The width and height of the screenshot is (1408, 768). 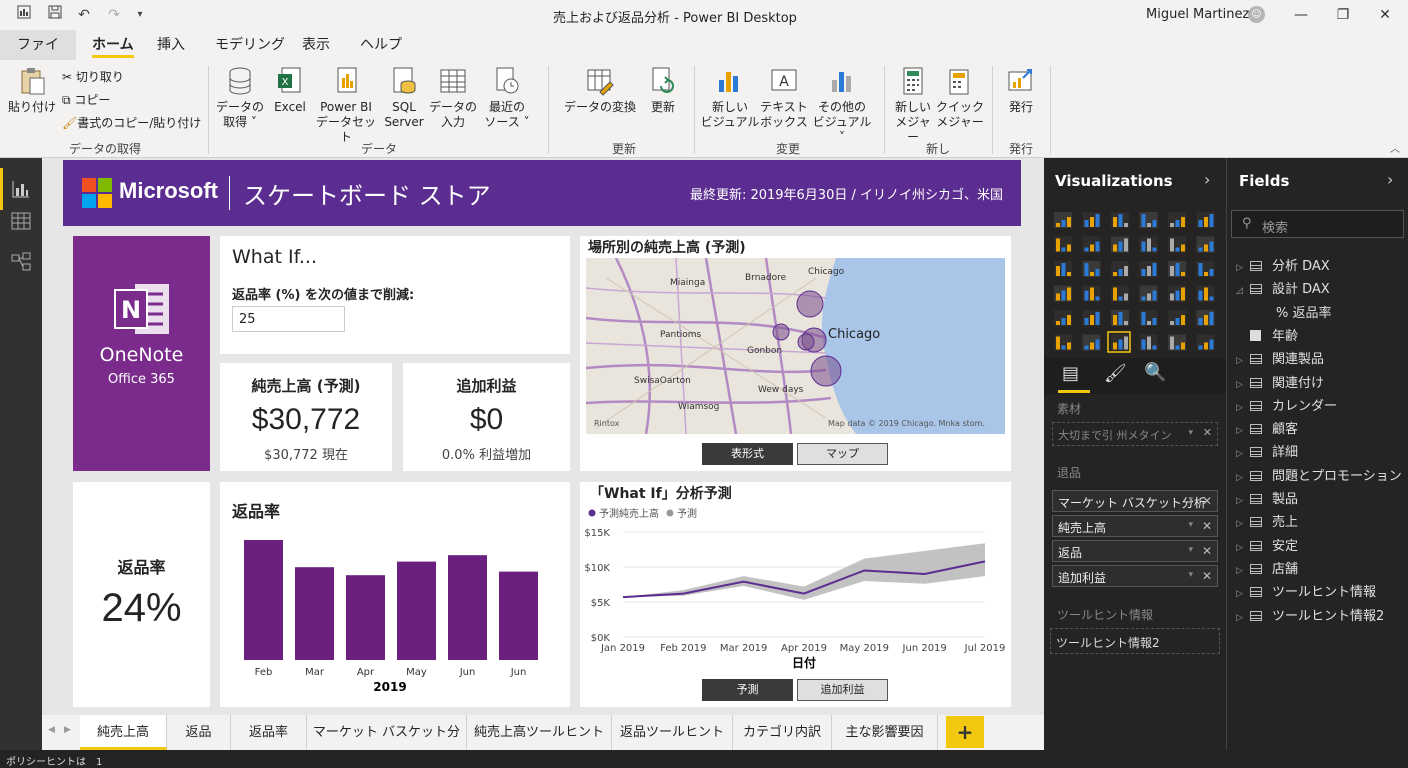 I want to click on new-visual-button: 新しい ビジュアル, so click(x=730, y=98).